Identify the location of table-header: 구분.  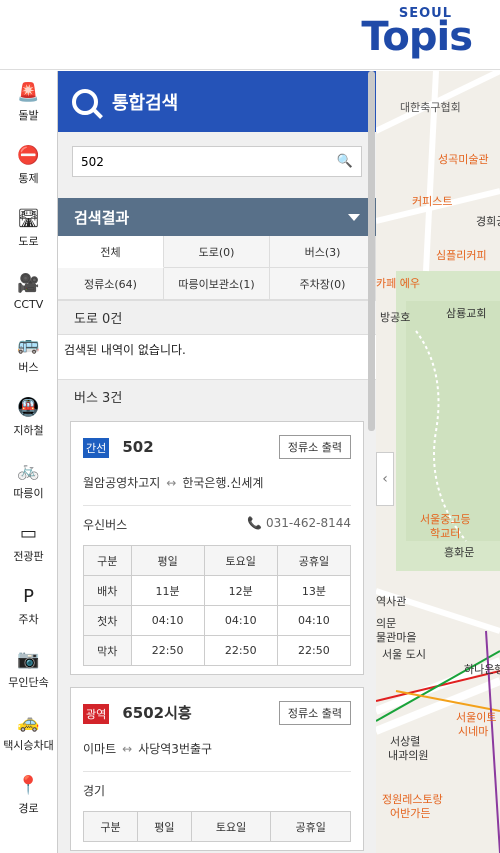
(107, 560).